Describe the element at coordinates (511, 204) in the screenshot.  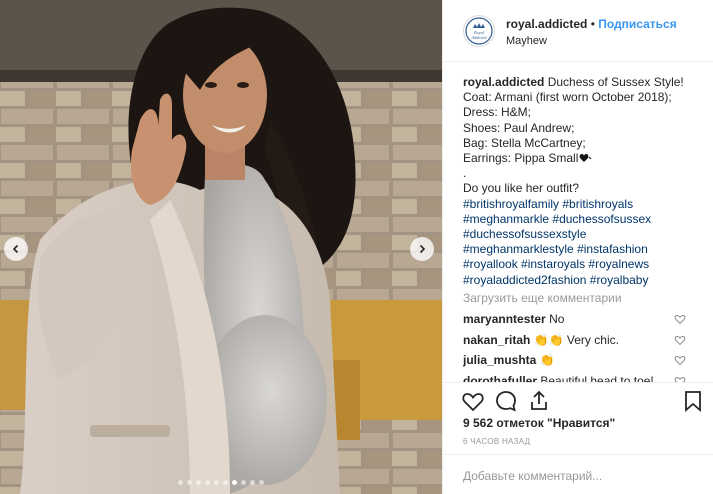
I see `hashtag-link: #britishroyalfamily` at that location.